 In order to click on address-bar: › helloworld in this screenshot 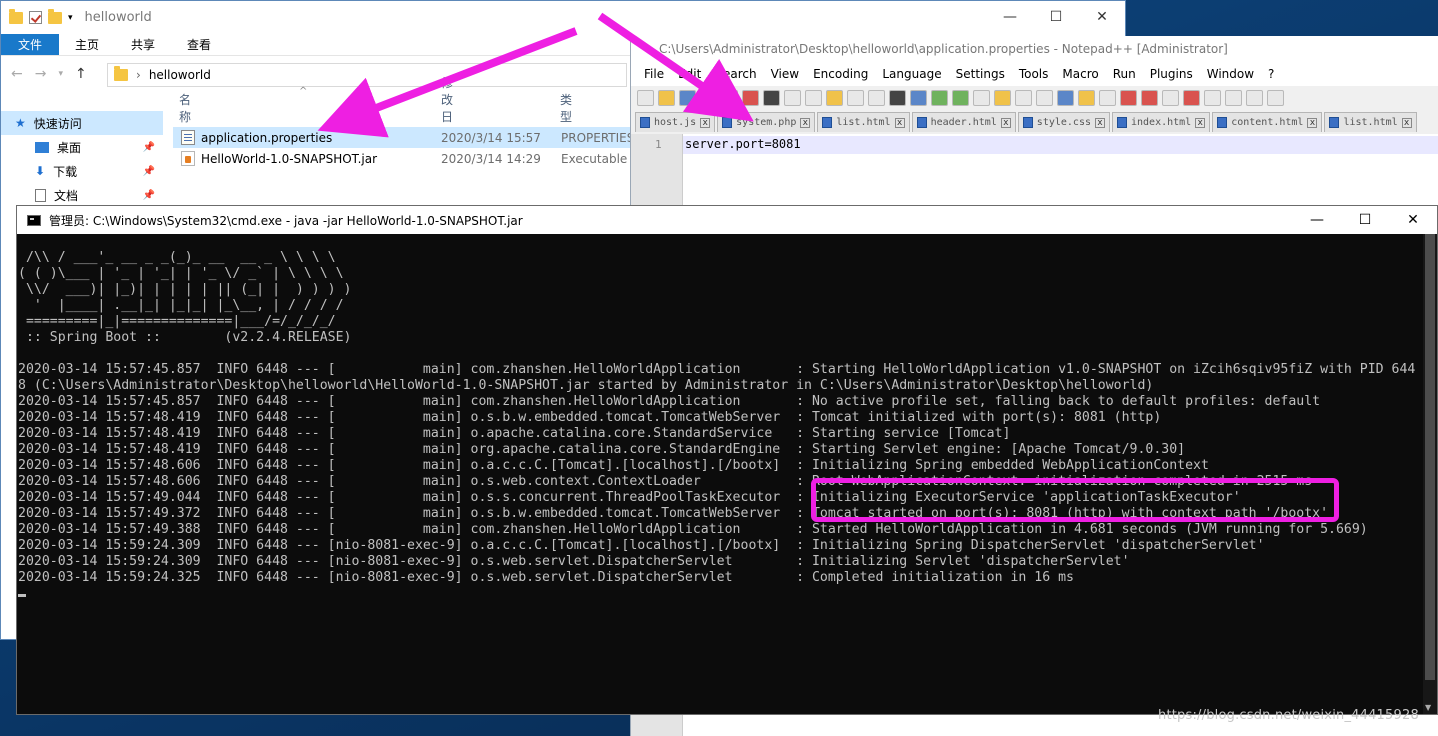, I will do `click(367, 75)`.